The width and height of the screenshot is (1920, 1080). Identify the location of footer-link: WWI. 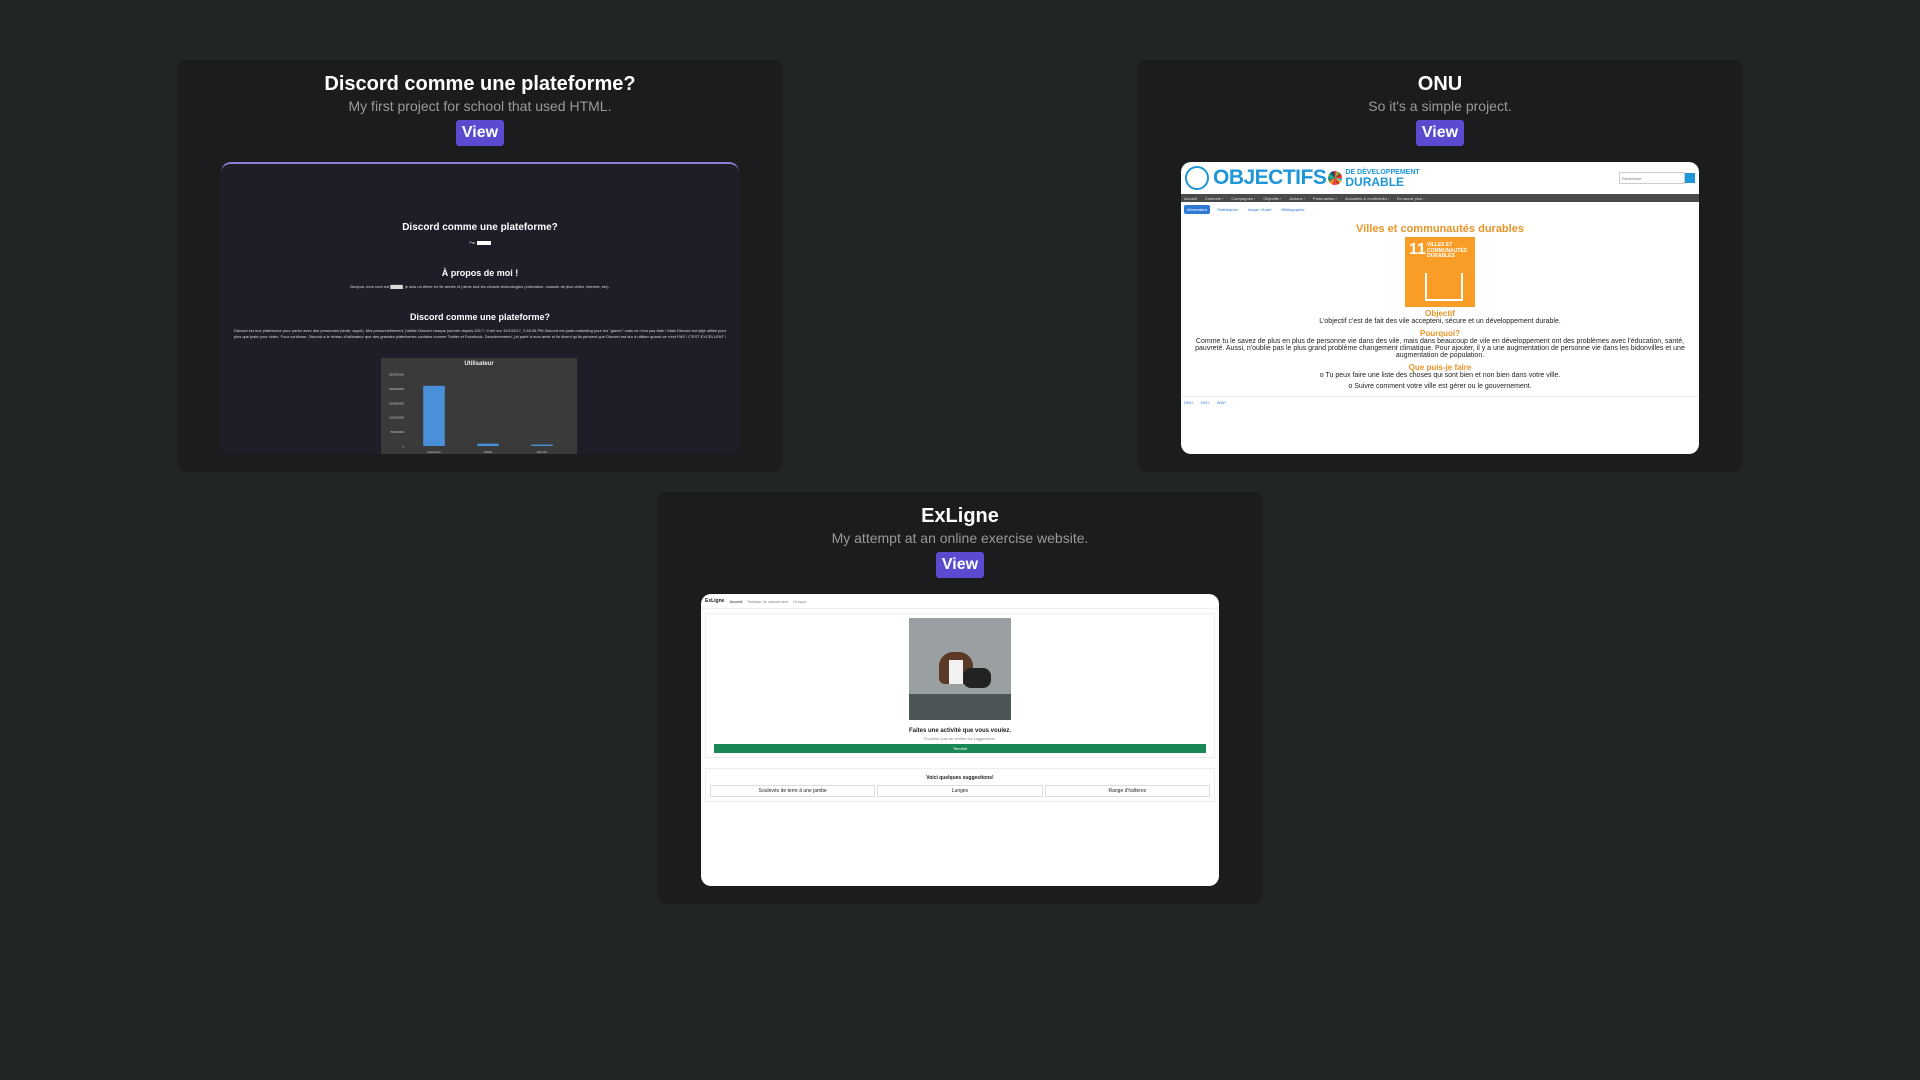
(1221, 402).